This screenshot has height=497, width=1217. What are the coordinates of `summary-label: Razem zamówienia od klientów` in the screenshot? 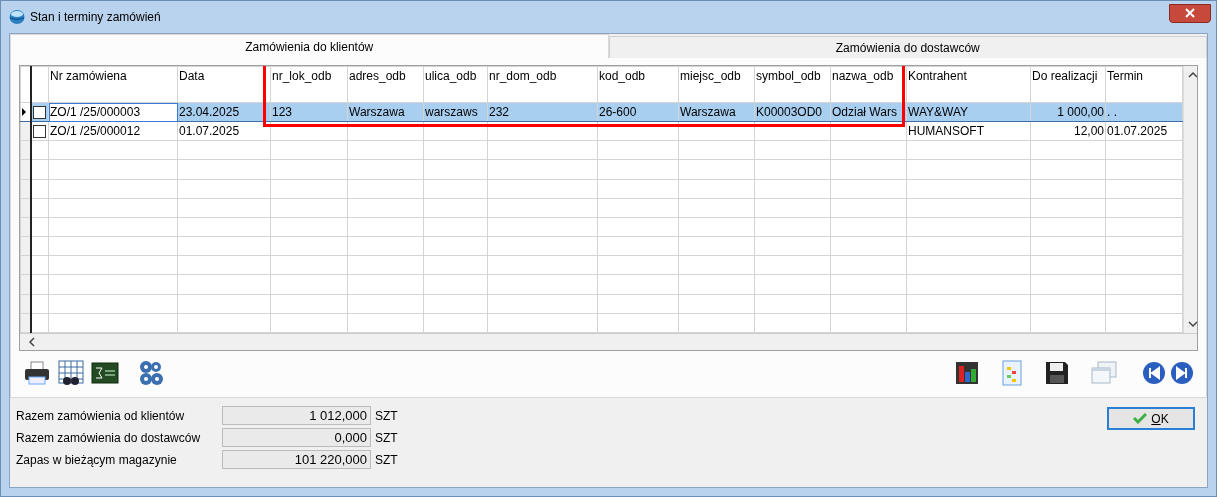 It's located at (101, 415).